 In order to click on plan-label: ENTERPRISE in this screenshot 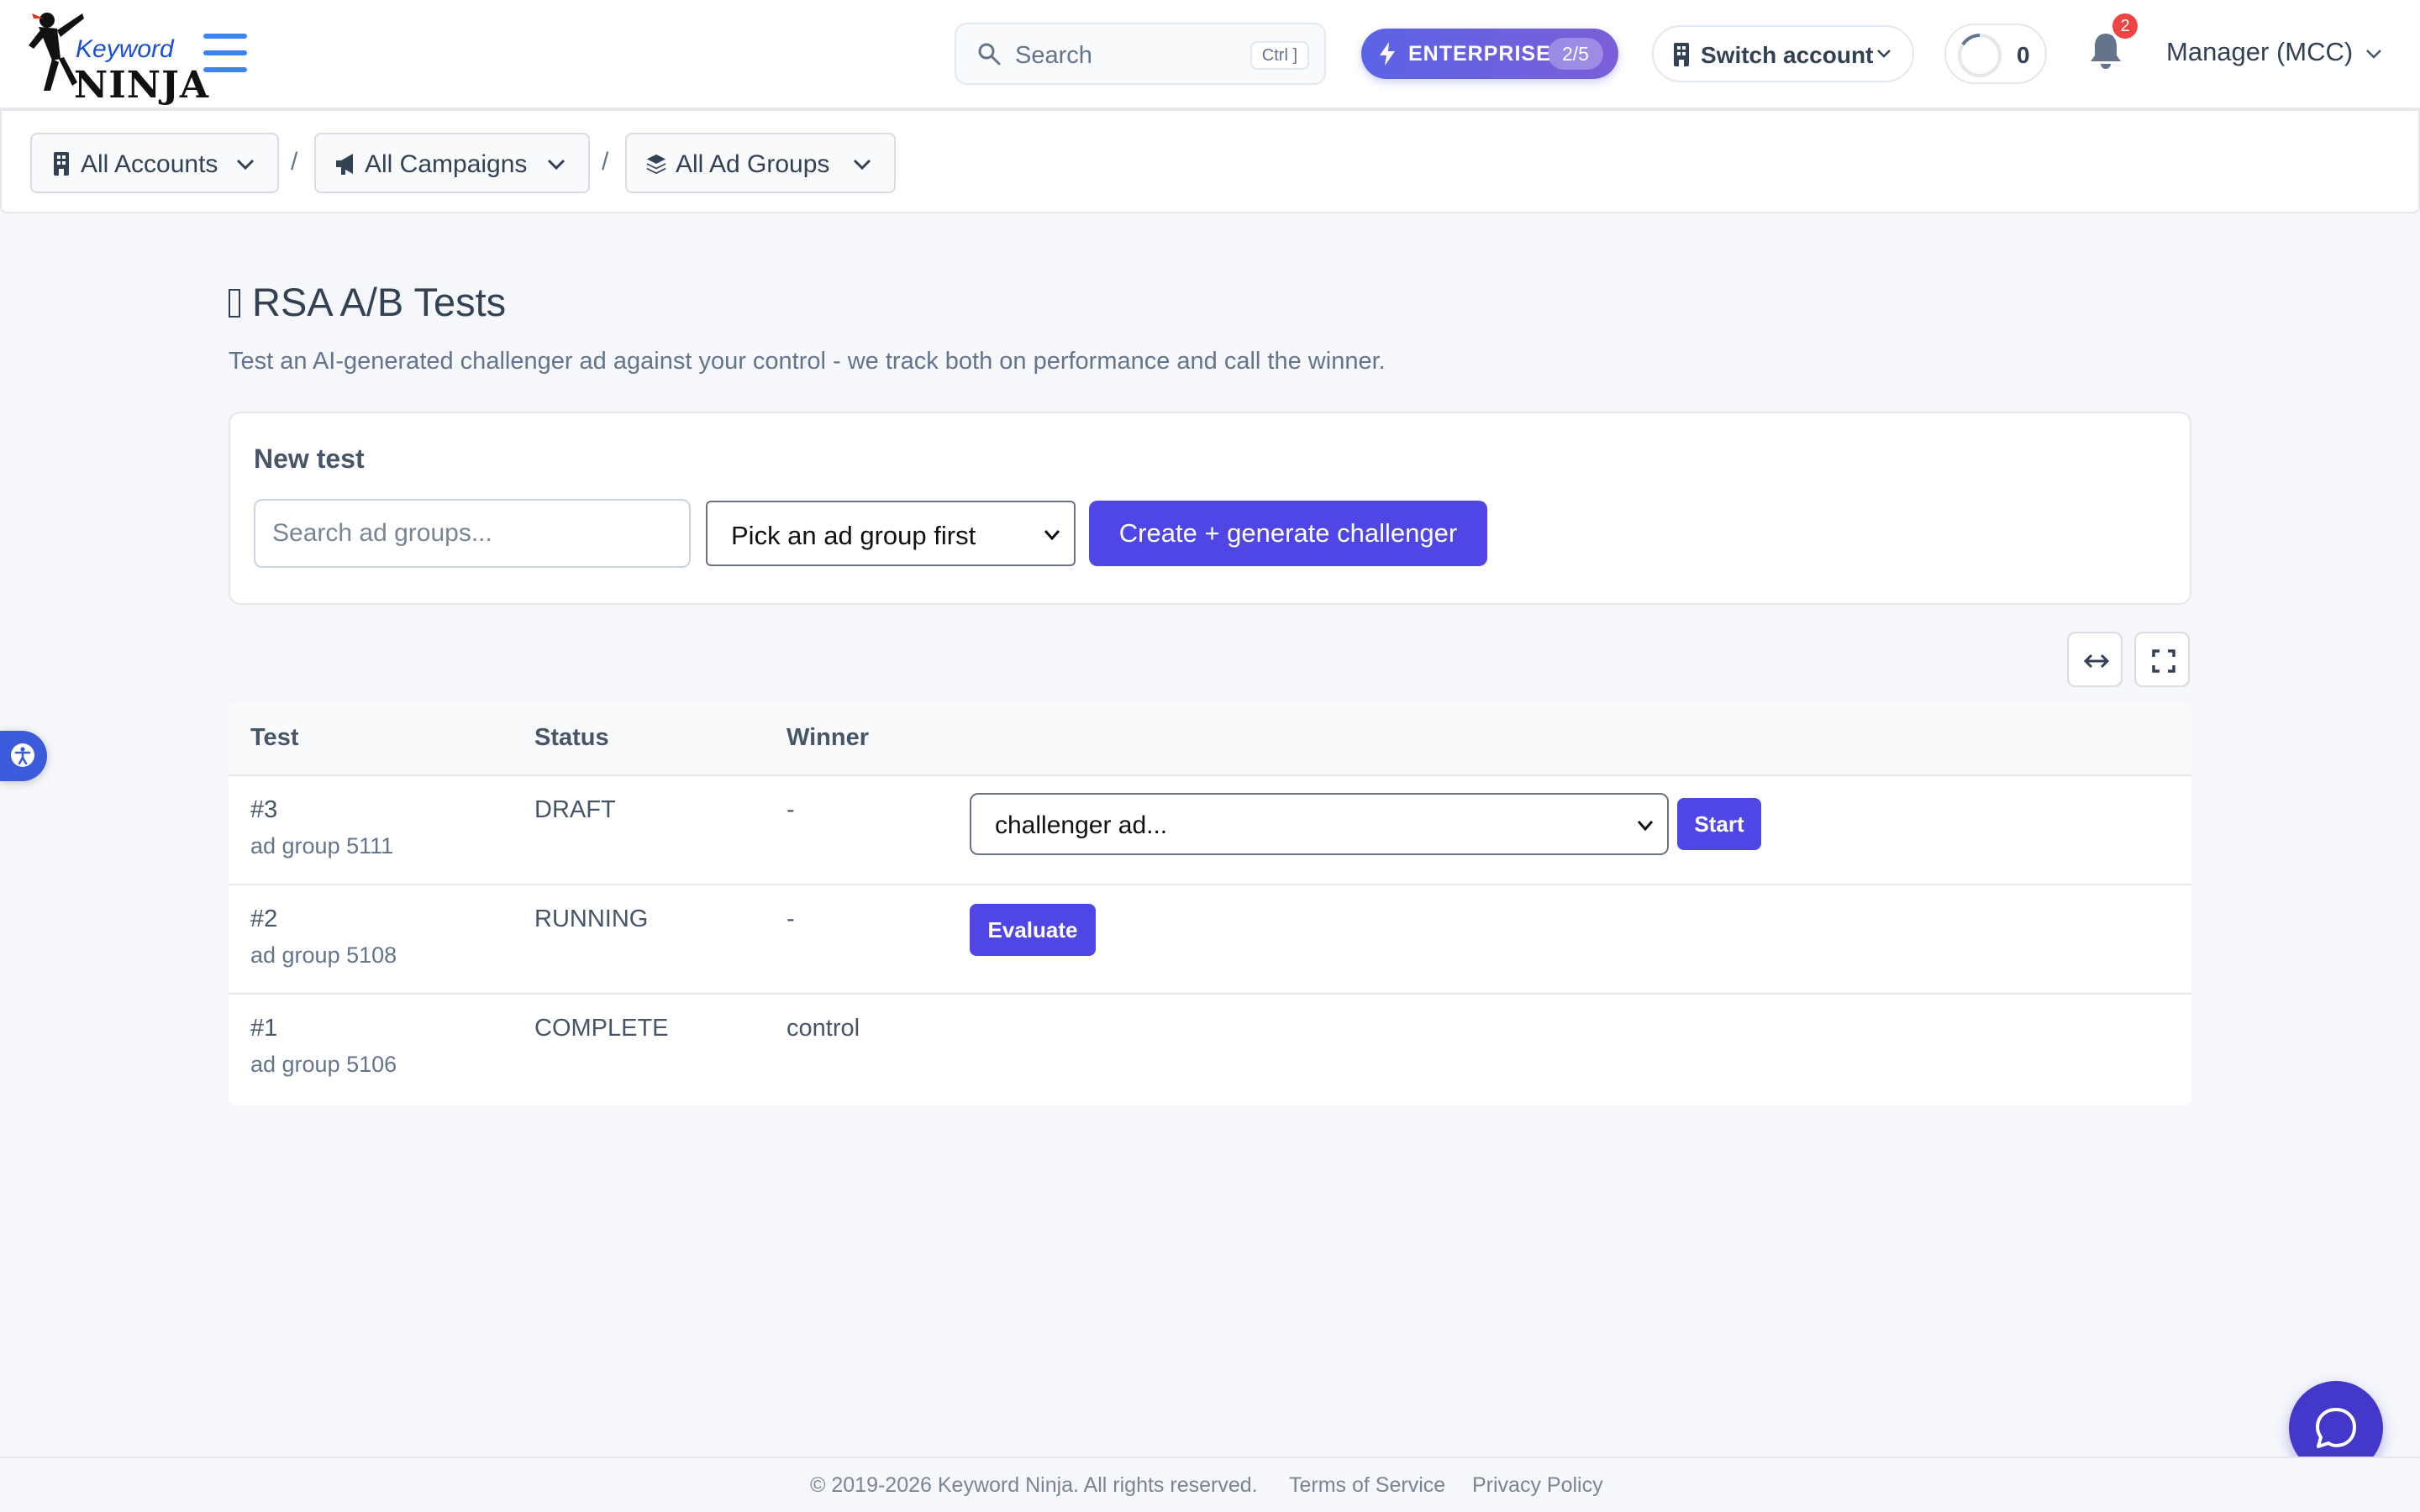, I will do `click(1479, 54)`.